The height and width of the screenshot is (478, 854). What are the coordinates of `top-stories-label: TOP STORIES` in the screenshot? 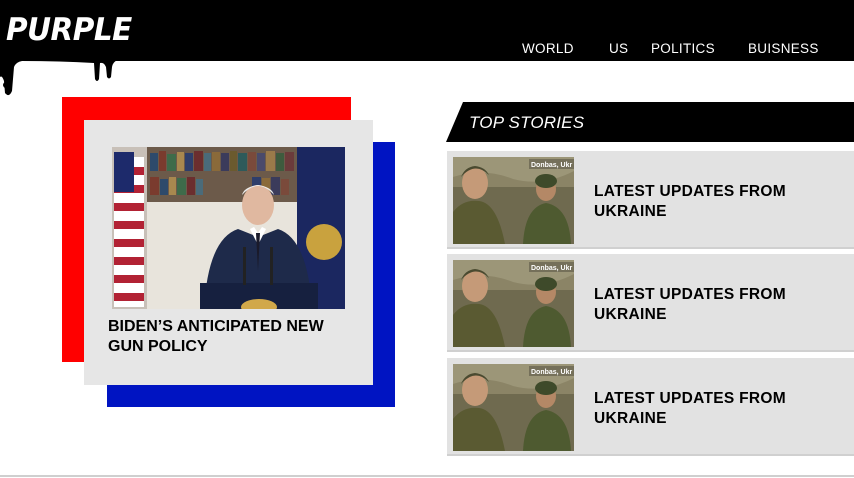 It's located at (527, 122).